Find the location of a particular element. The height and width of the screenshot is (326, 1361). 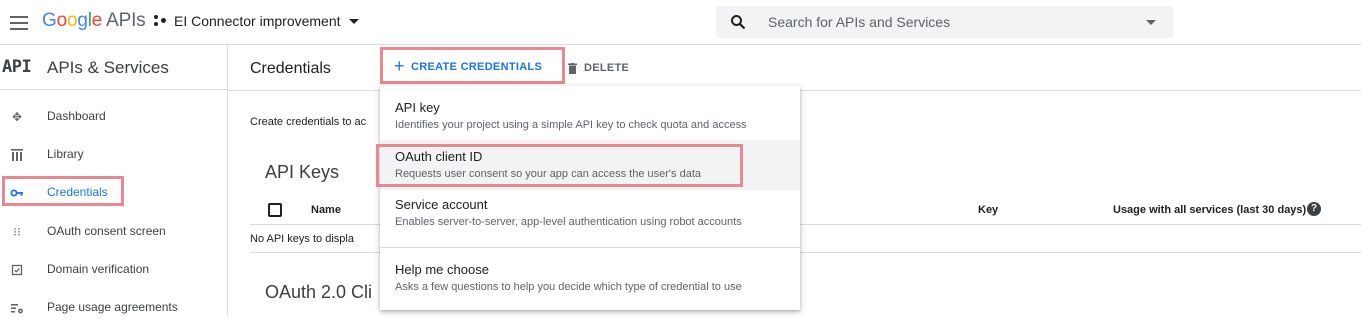

project-name: EI Connector improvement is located at coordinates (257, 21).